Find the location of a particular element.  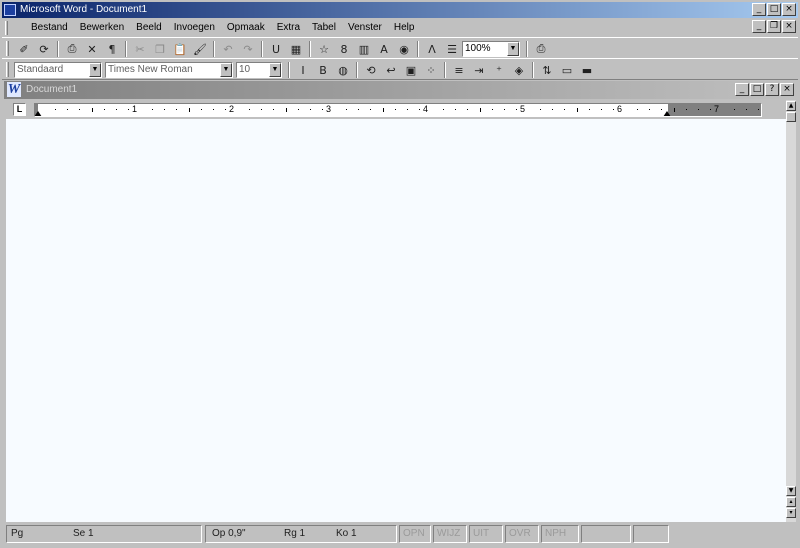

status-mode-opn: OPN is located at coordinates (415, 534).